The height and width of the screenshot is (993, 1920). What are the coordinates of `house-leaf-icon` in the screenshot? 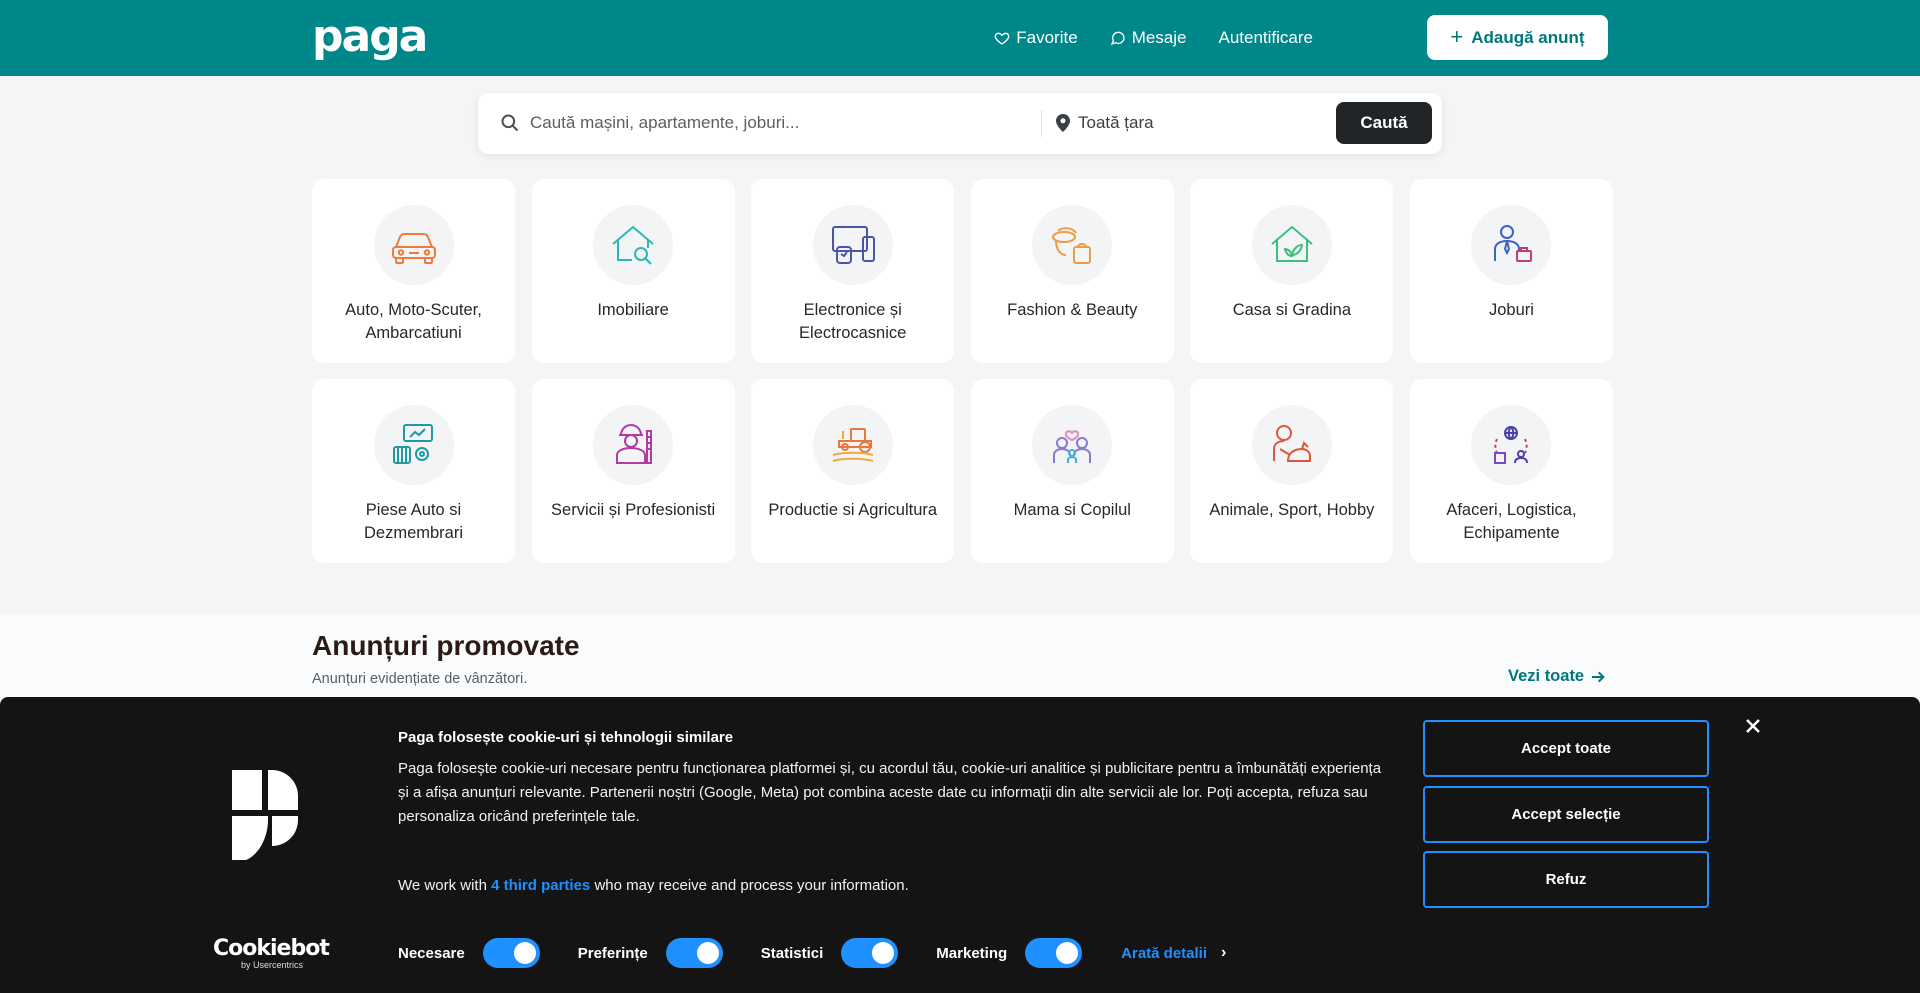 It's located at (1291, 245).